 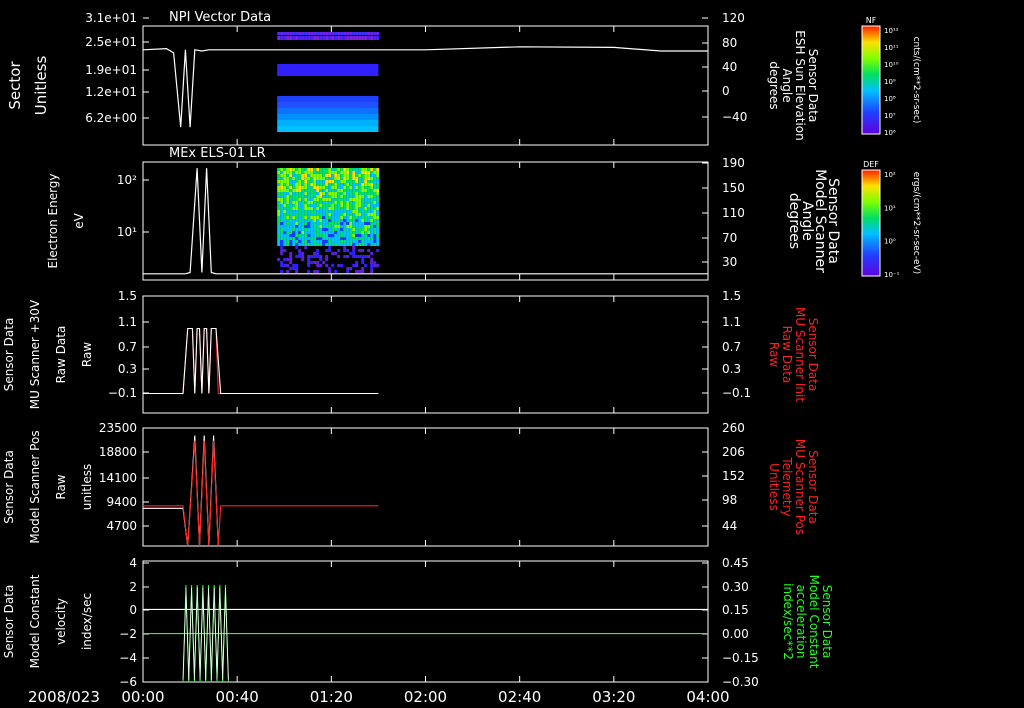 What do you see at coordinates (891, 65) in the screenshot?
I see `colorbar-tick-label: 10¹⁰` at bounding box center [891, 65].